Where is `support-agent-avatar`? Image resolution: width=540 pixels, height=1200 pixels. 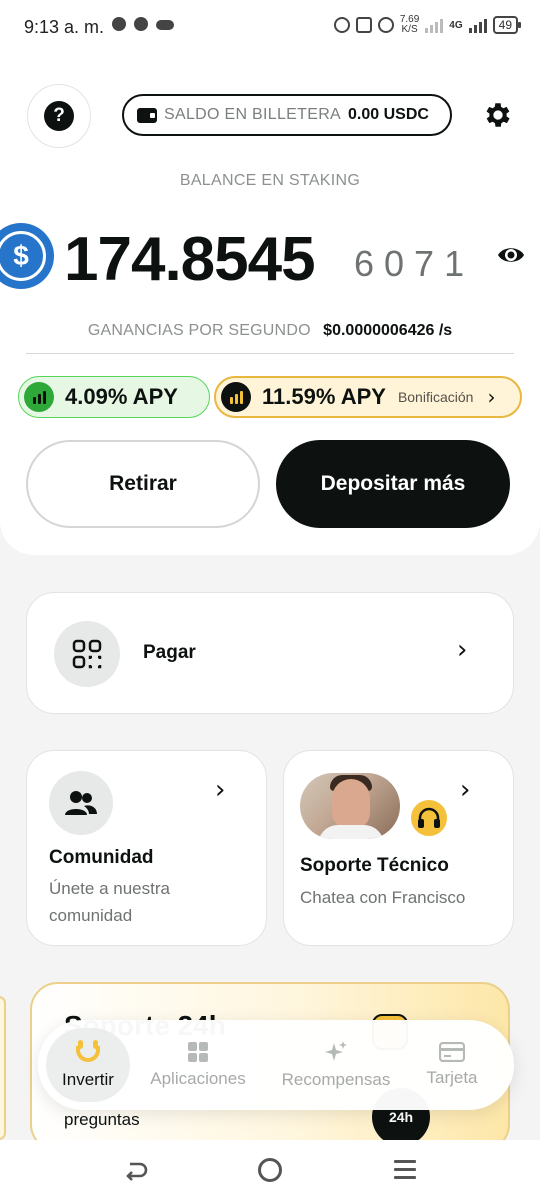 support-agent-avatar is located at coordinates (350, 806).